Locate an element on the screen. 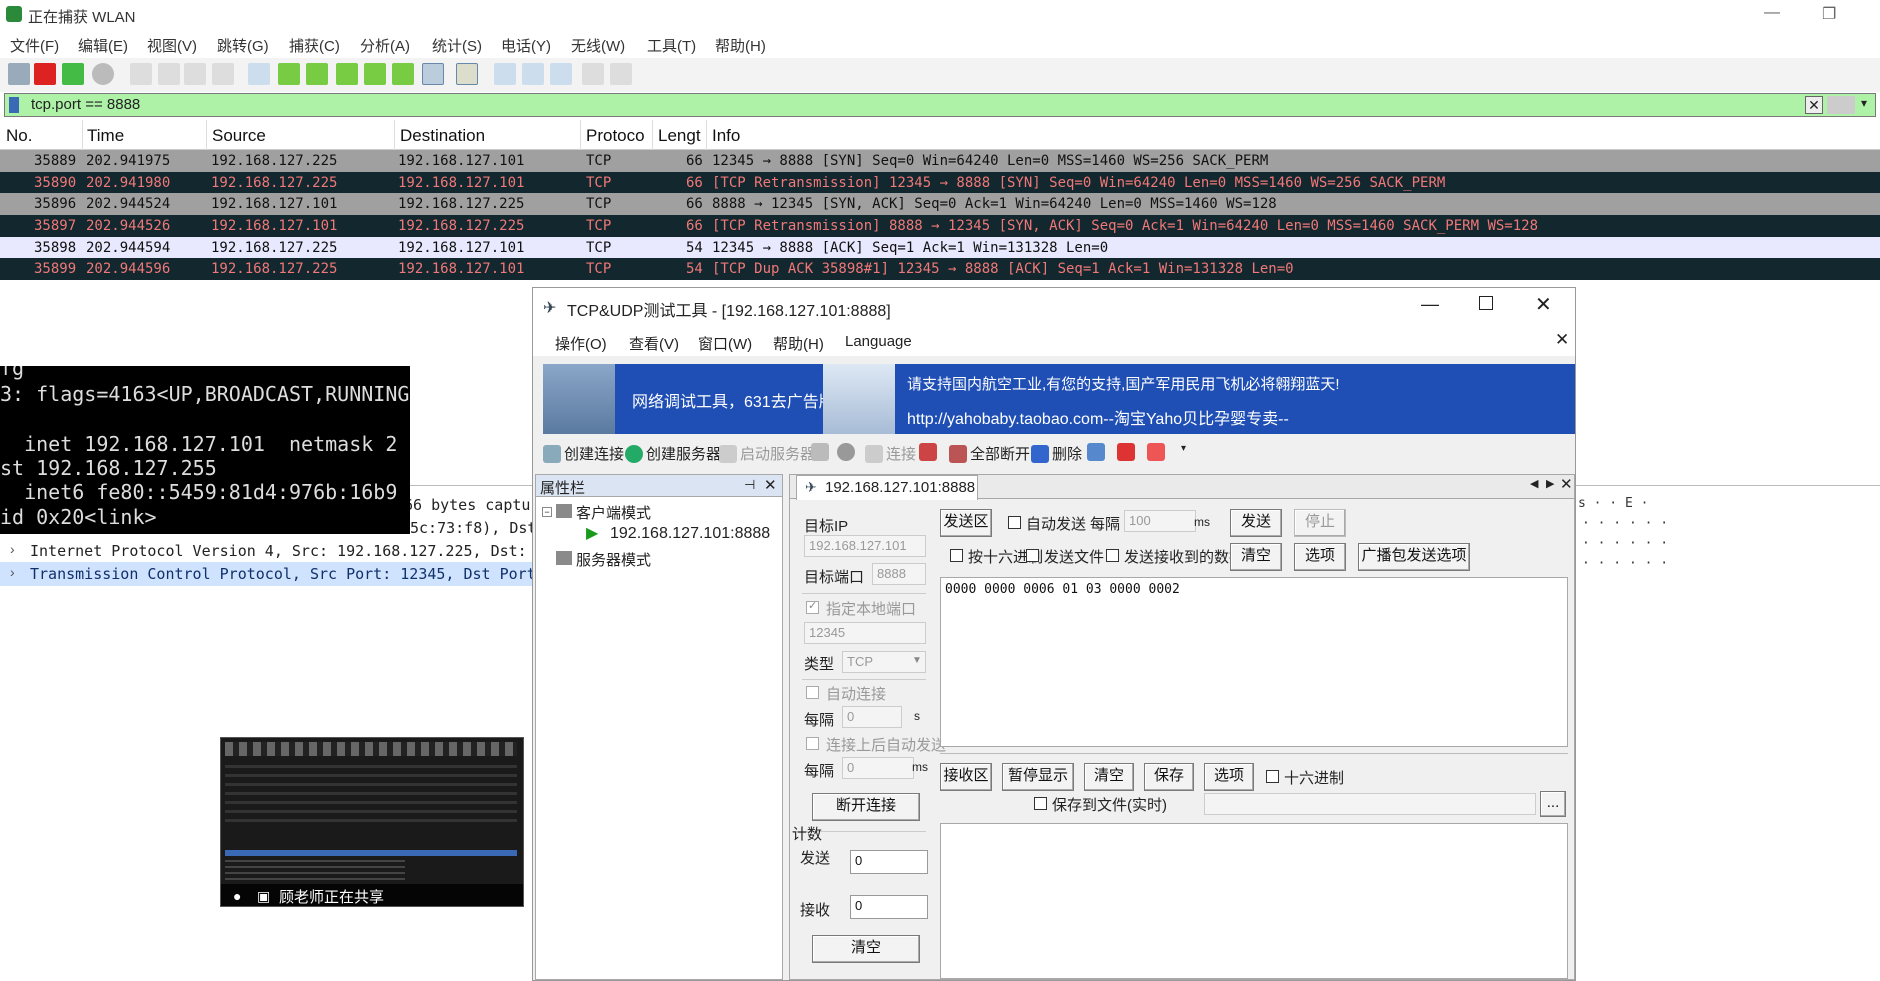 Image resolution: width=1880 pixels, height=981 pixels. delete-button: 删除 is located at coordinates (1056, 453).